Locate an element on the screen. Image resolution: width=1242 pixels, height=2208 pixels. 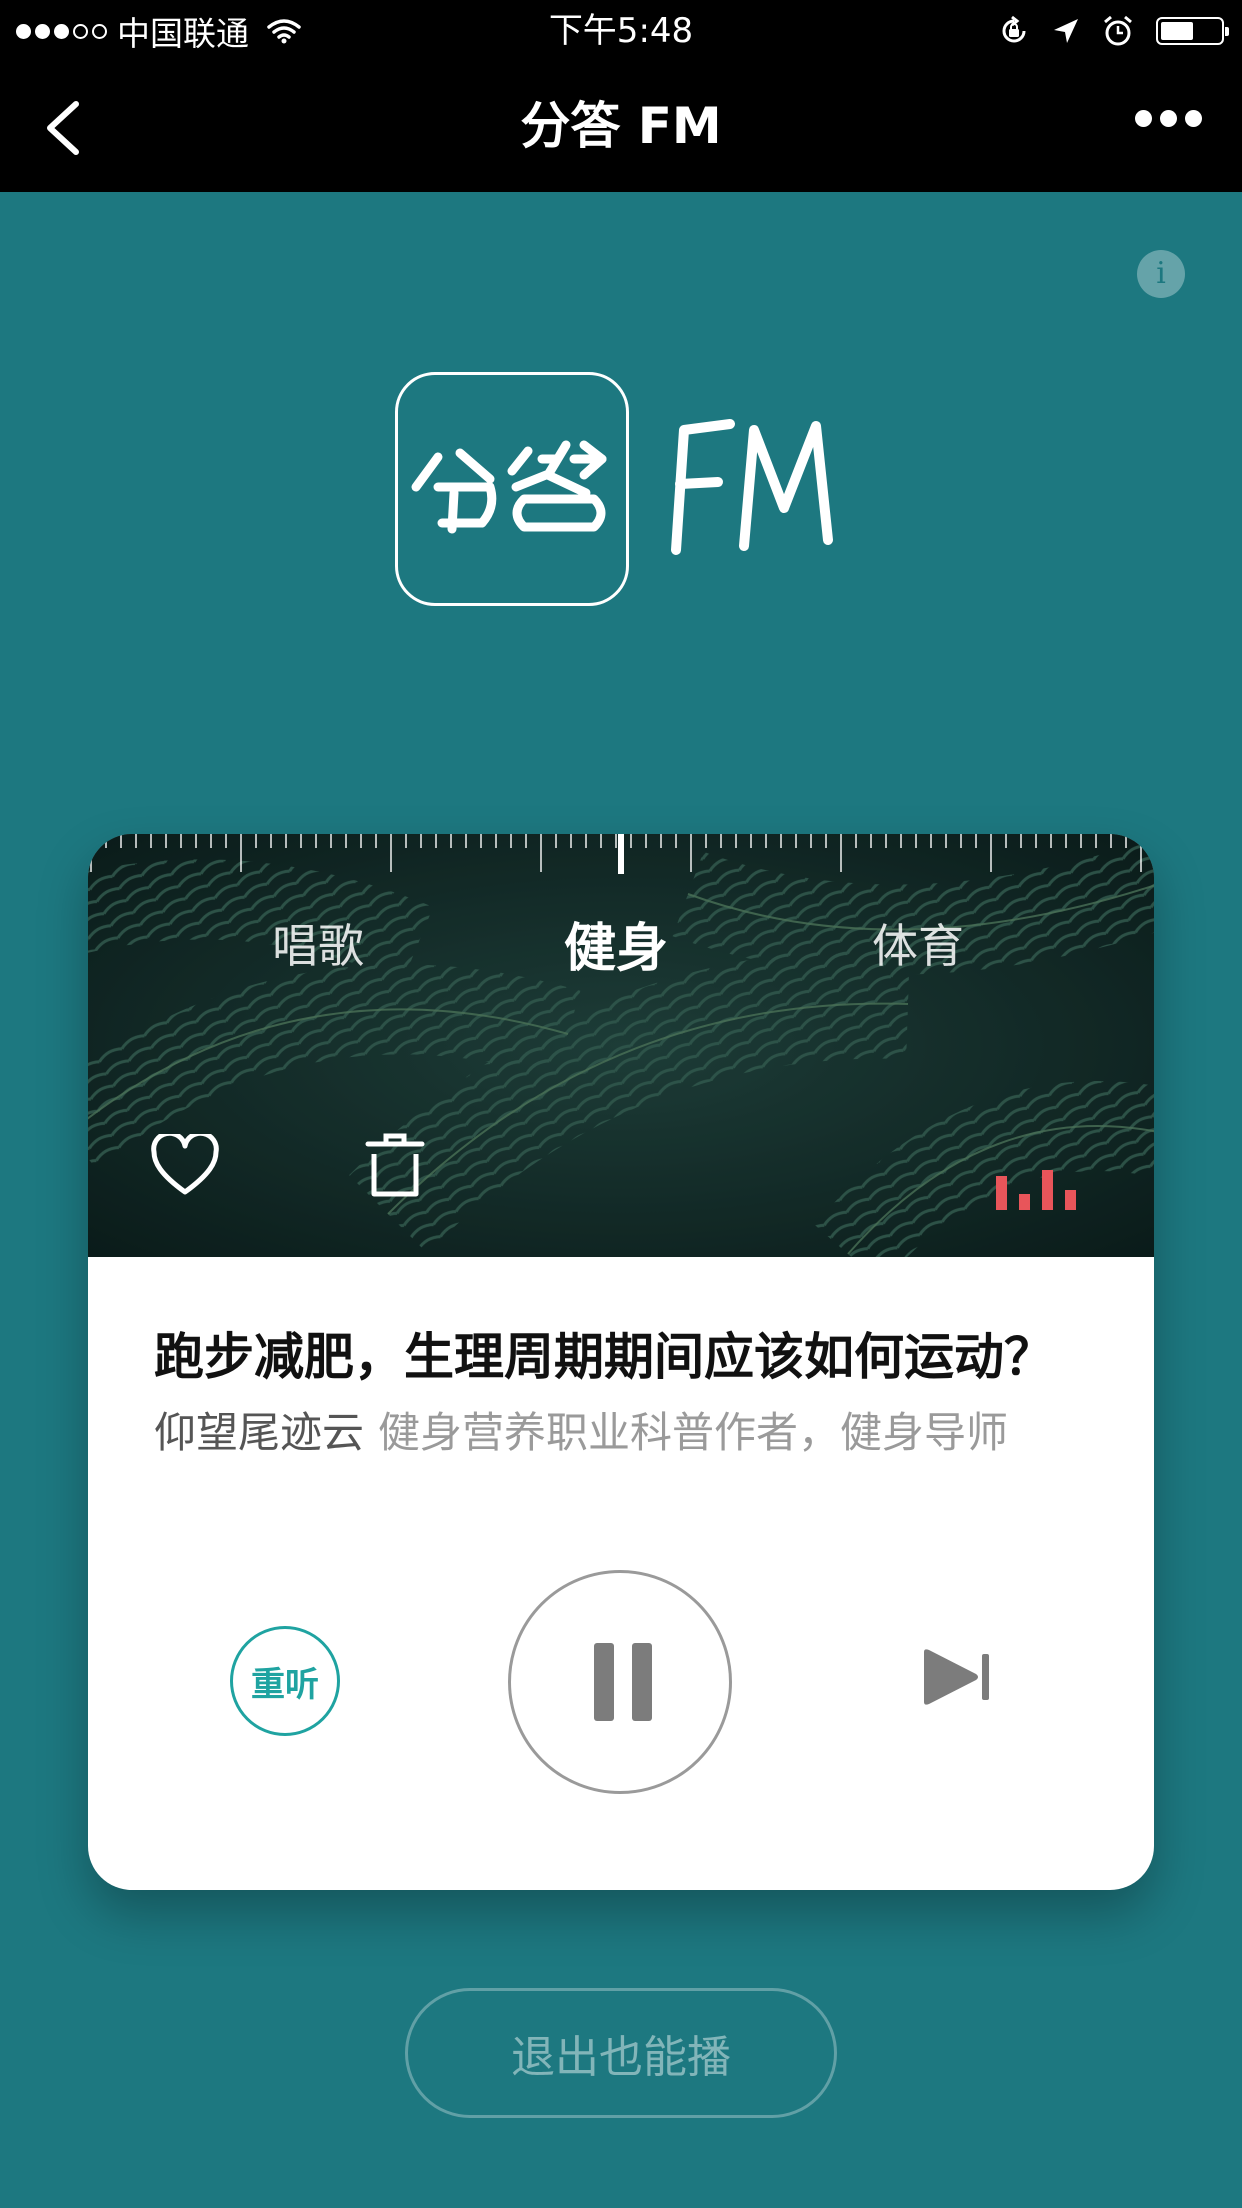
logo-fm-text is located at coordinates (752, 487).